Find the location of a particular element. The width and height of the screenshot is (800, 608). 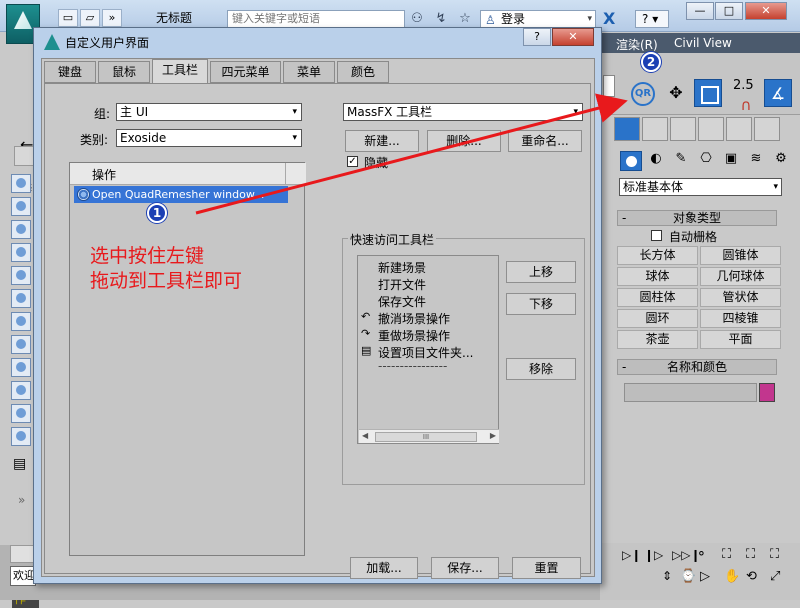

plane-button: 平面 is located at coordinates (740, 339).